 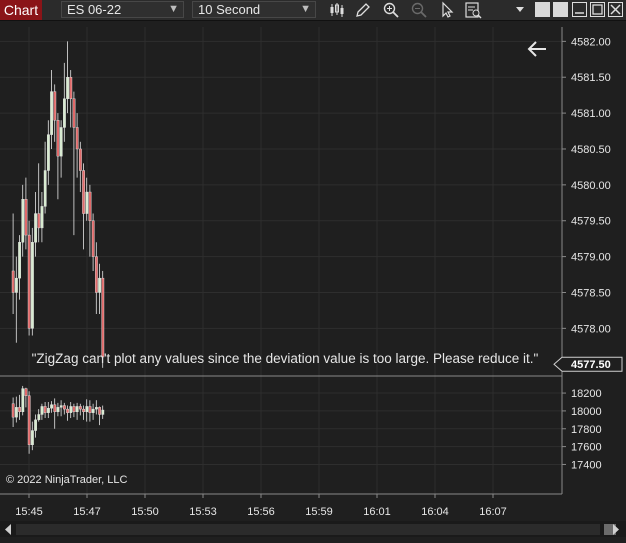 I want to click on time-tick-label: 15:47, so click(x=87, y=512).